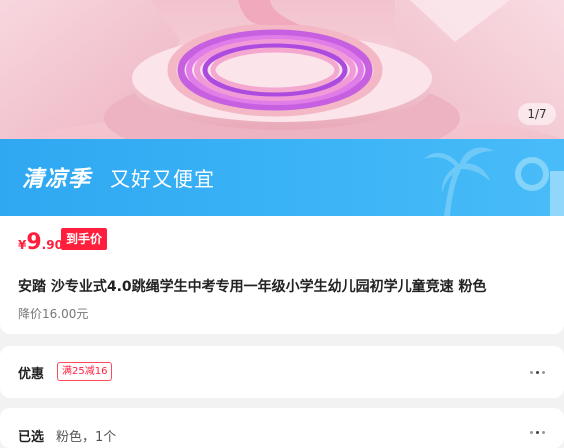 The height and width of the screenshot is (448, 564). What do you see at coordinates (282, 428) in the screenshot?
I see `selected-option-row: 已选 粉色，1个` at bounding box center [282, 428].